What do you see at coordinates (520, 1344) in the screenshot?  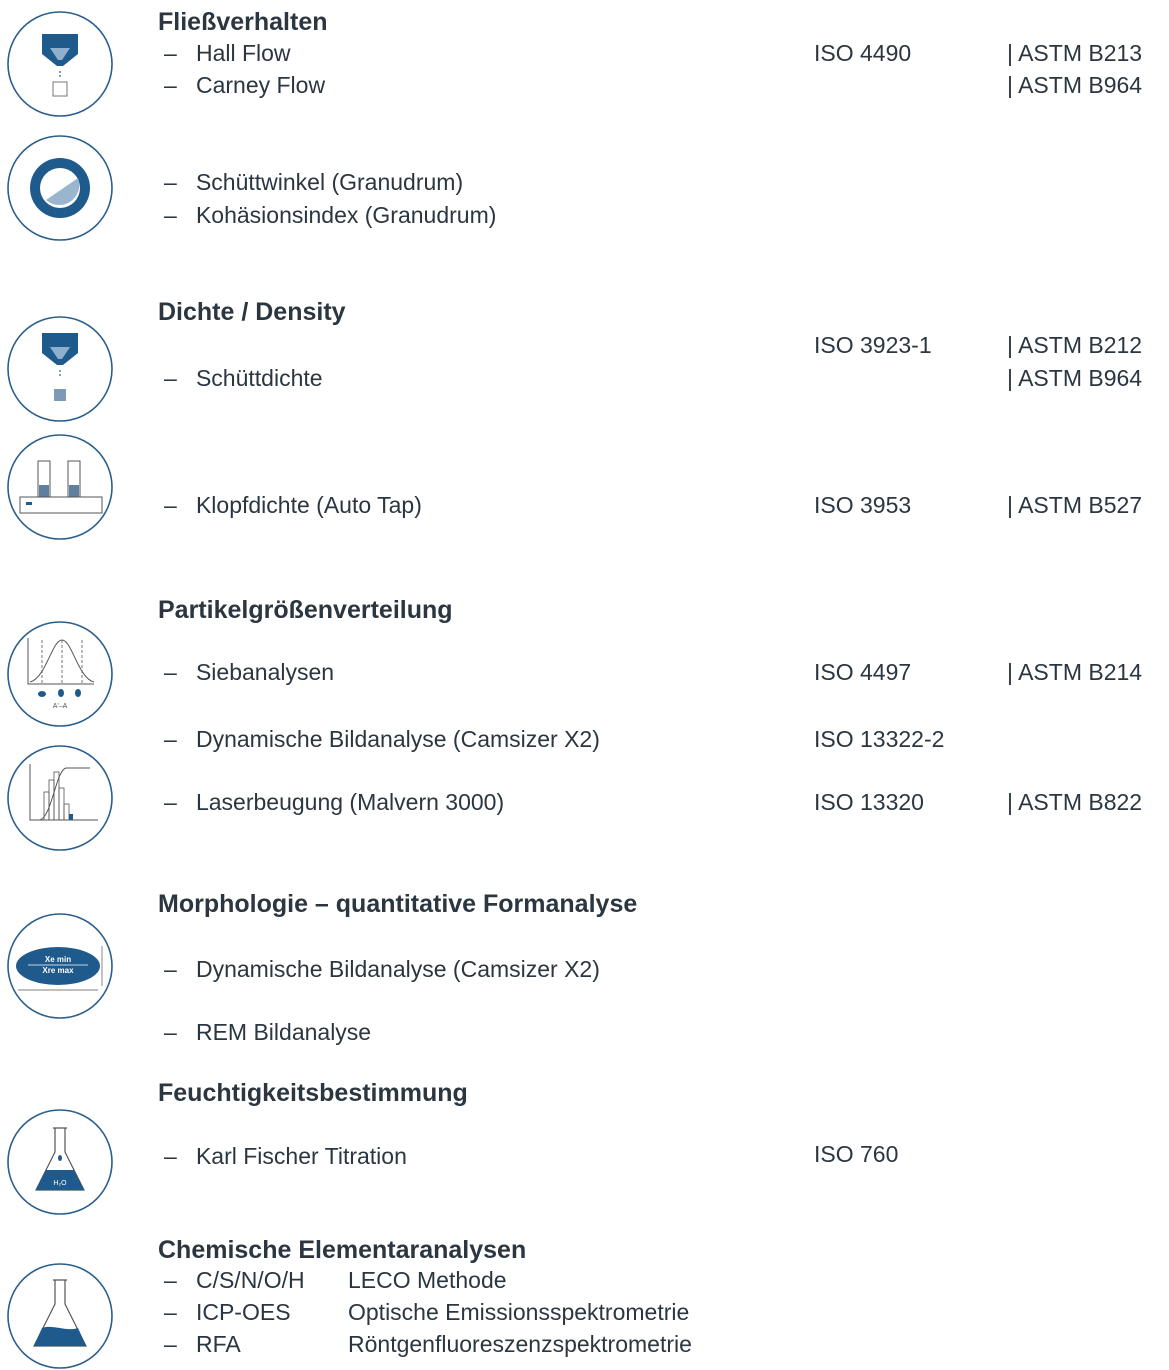 I see `method-description: Röntgenfluoreszenzspektrometrie` at bounding box center [520, 1344].